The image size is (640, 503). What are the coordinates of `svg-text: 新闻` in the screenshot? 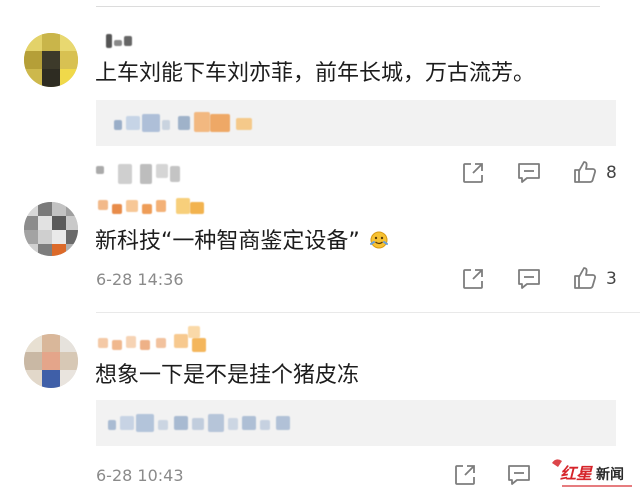 It's located at (610, 474).